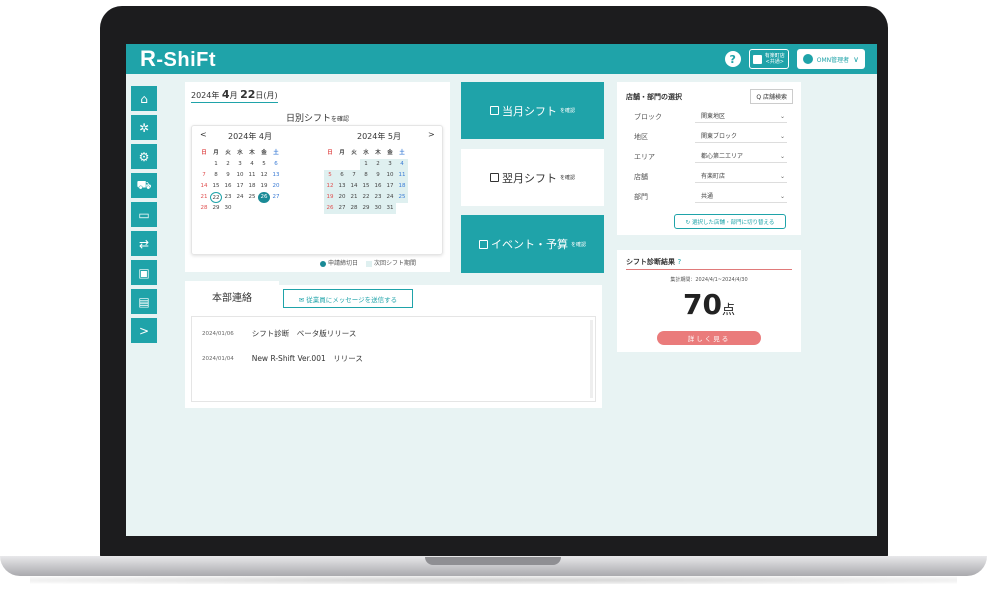 The height and width of the screenshot is (593, 987). What do you see at coordinates (741, 116) in the screenshot?
I see `store-select-dropdown: 関東地区 ⌄` at bounding box center [741, 116].